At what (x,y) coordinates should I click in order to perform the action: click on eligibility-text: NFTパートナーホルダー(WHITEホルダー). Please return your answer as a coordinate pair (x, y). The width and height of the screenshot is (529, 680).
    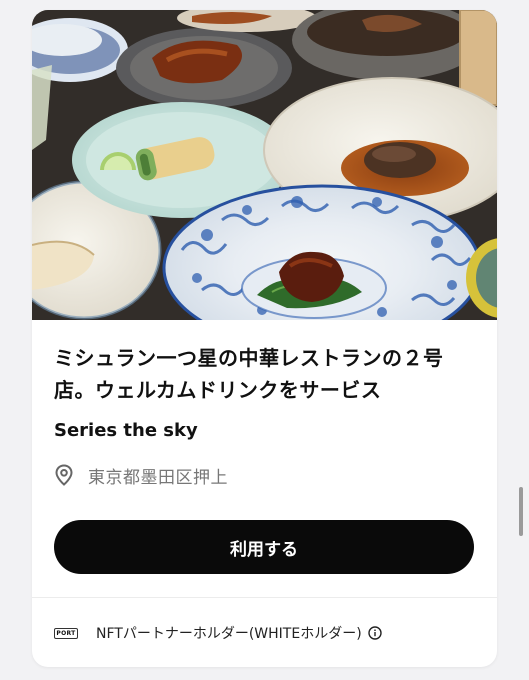
    Looking at the image, I should click on (229, 634).